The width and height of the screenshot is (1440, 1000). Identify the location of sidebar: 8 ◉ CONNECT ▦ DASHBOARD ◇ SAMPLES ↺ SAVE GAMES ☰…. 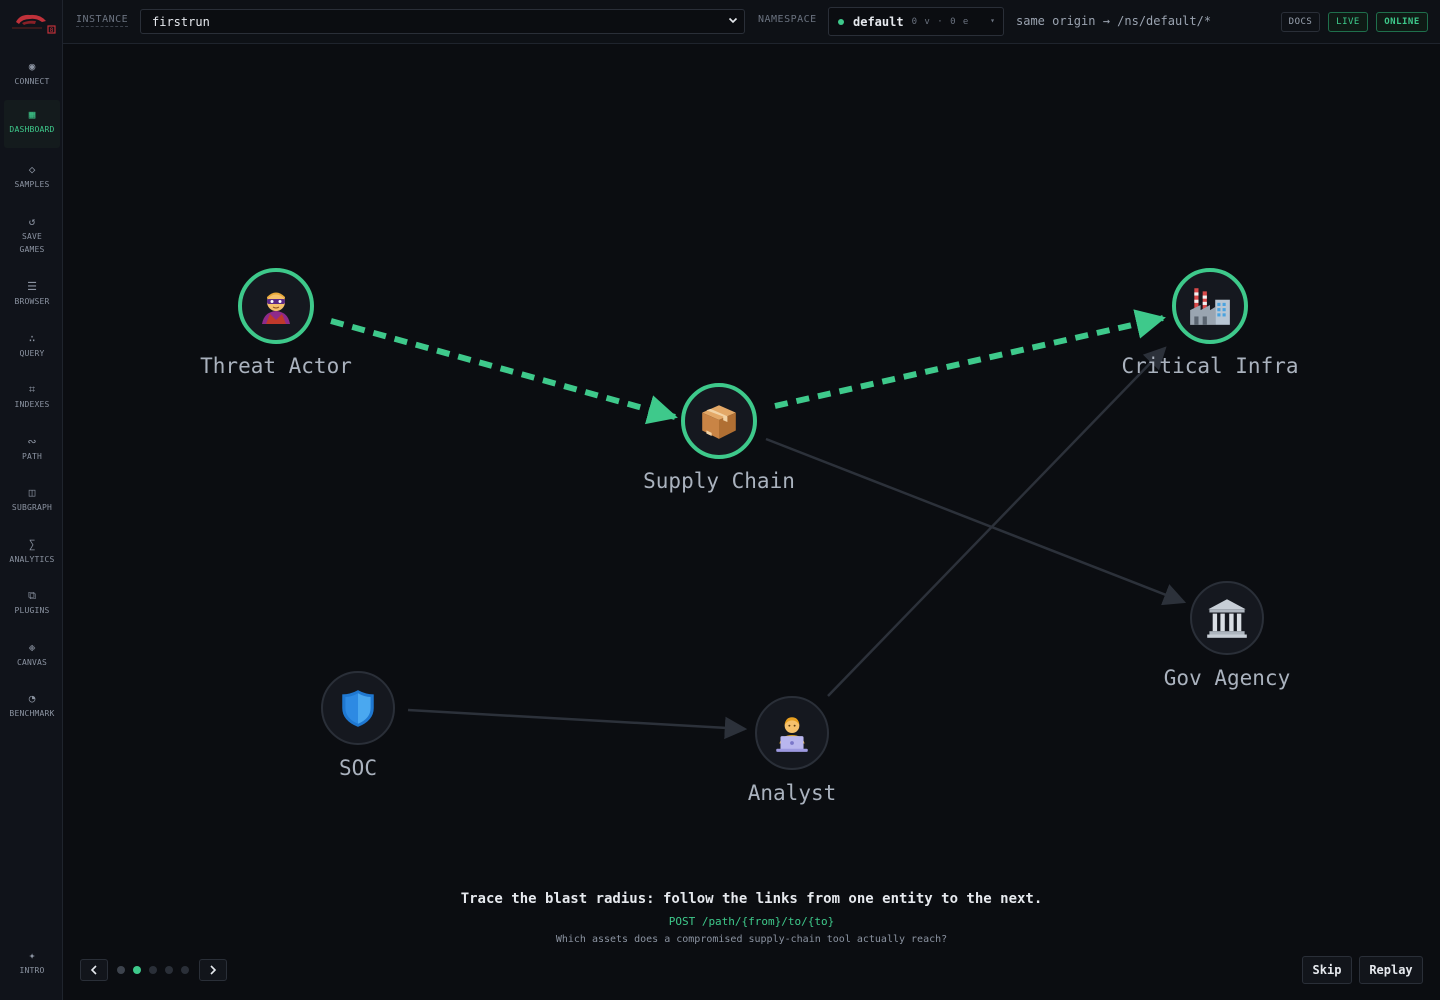
(31, 500).